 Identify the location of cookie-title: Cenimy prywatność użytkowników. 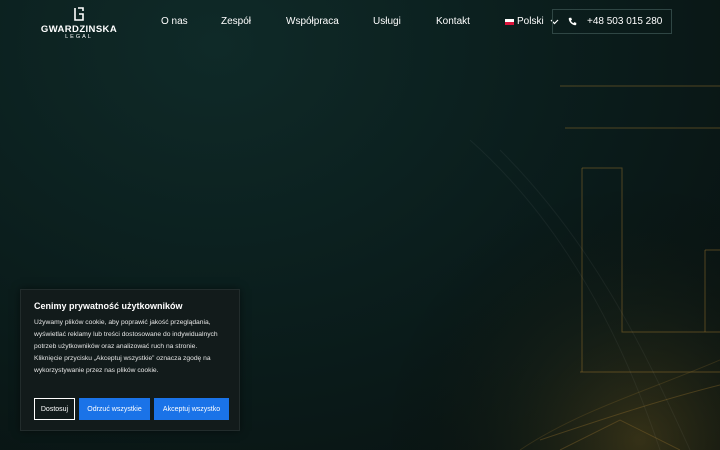
(108, 306).